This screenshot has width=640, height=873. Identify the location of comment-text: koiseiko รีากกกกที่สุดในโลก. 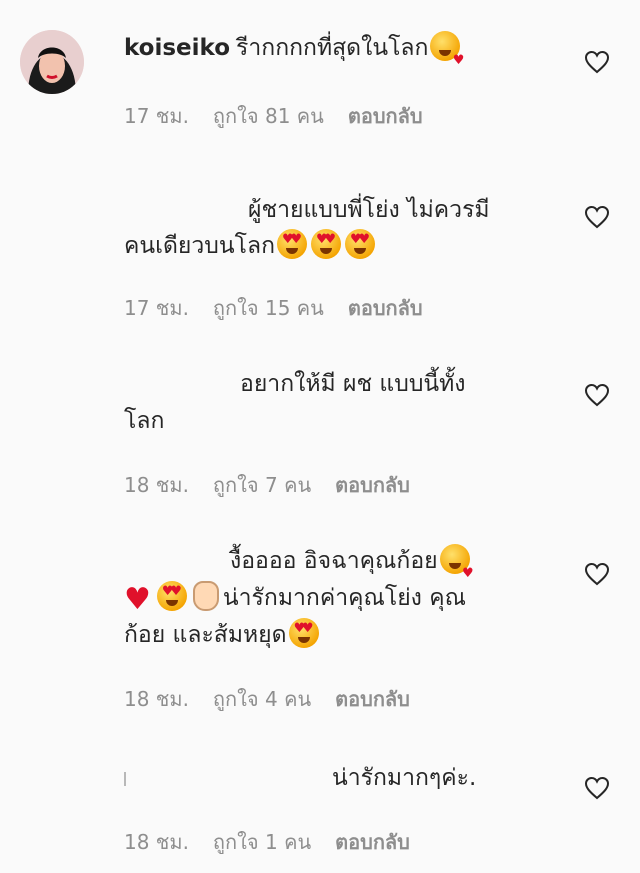
(294, 54).